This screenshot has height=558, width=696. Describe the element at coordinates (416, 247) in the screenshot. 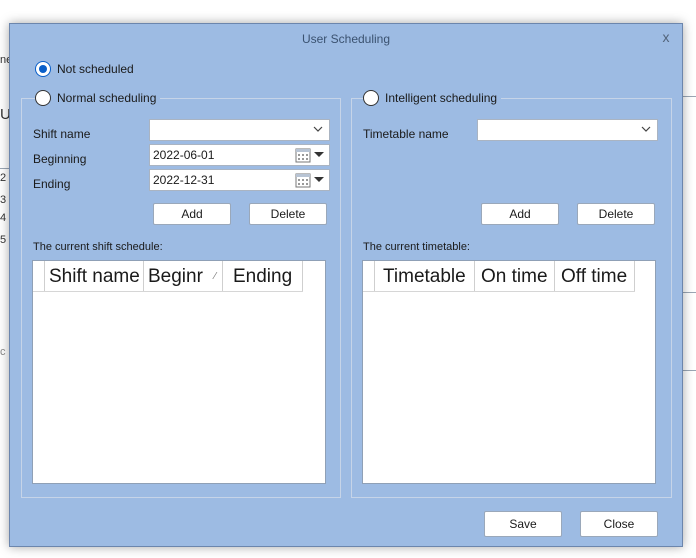

I see `current-timetable-label: The current timetable:` at that location.